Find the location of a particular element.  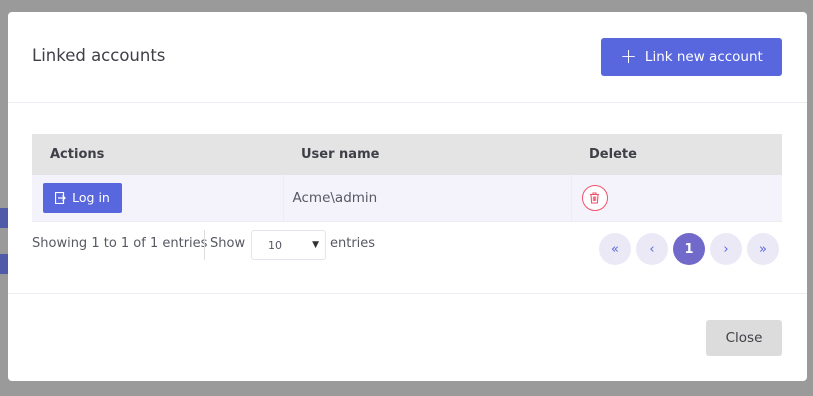

pagination: « ‹ 1 › » is located at coordinates (689, 249).